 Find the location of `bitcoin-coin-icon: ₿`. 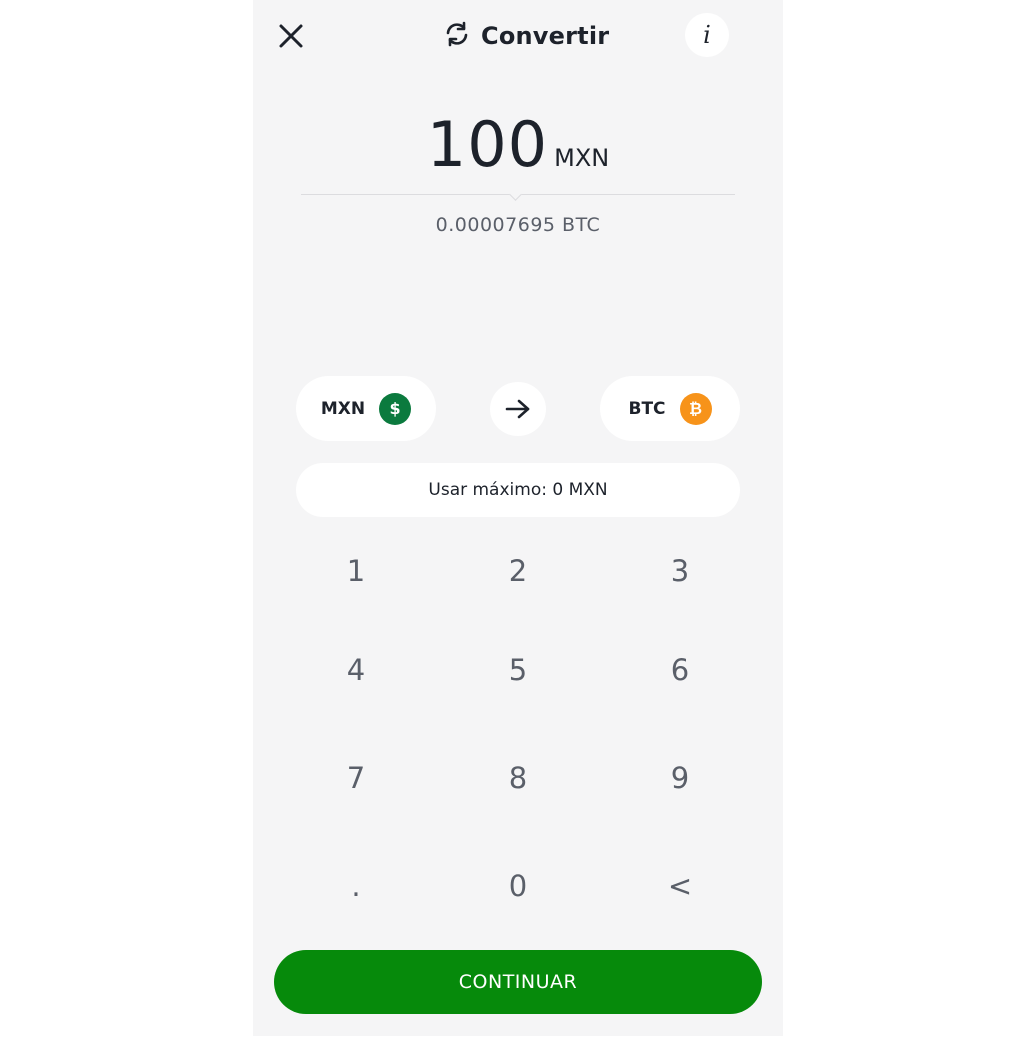

bitcoin-coin-icon: ₿ is located at coordinates (695, 408).